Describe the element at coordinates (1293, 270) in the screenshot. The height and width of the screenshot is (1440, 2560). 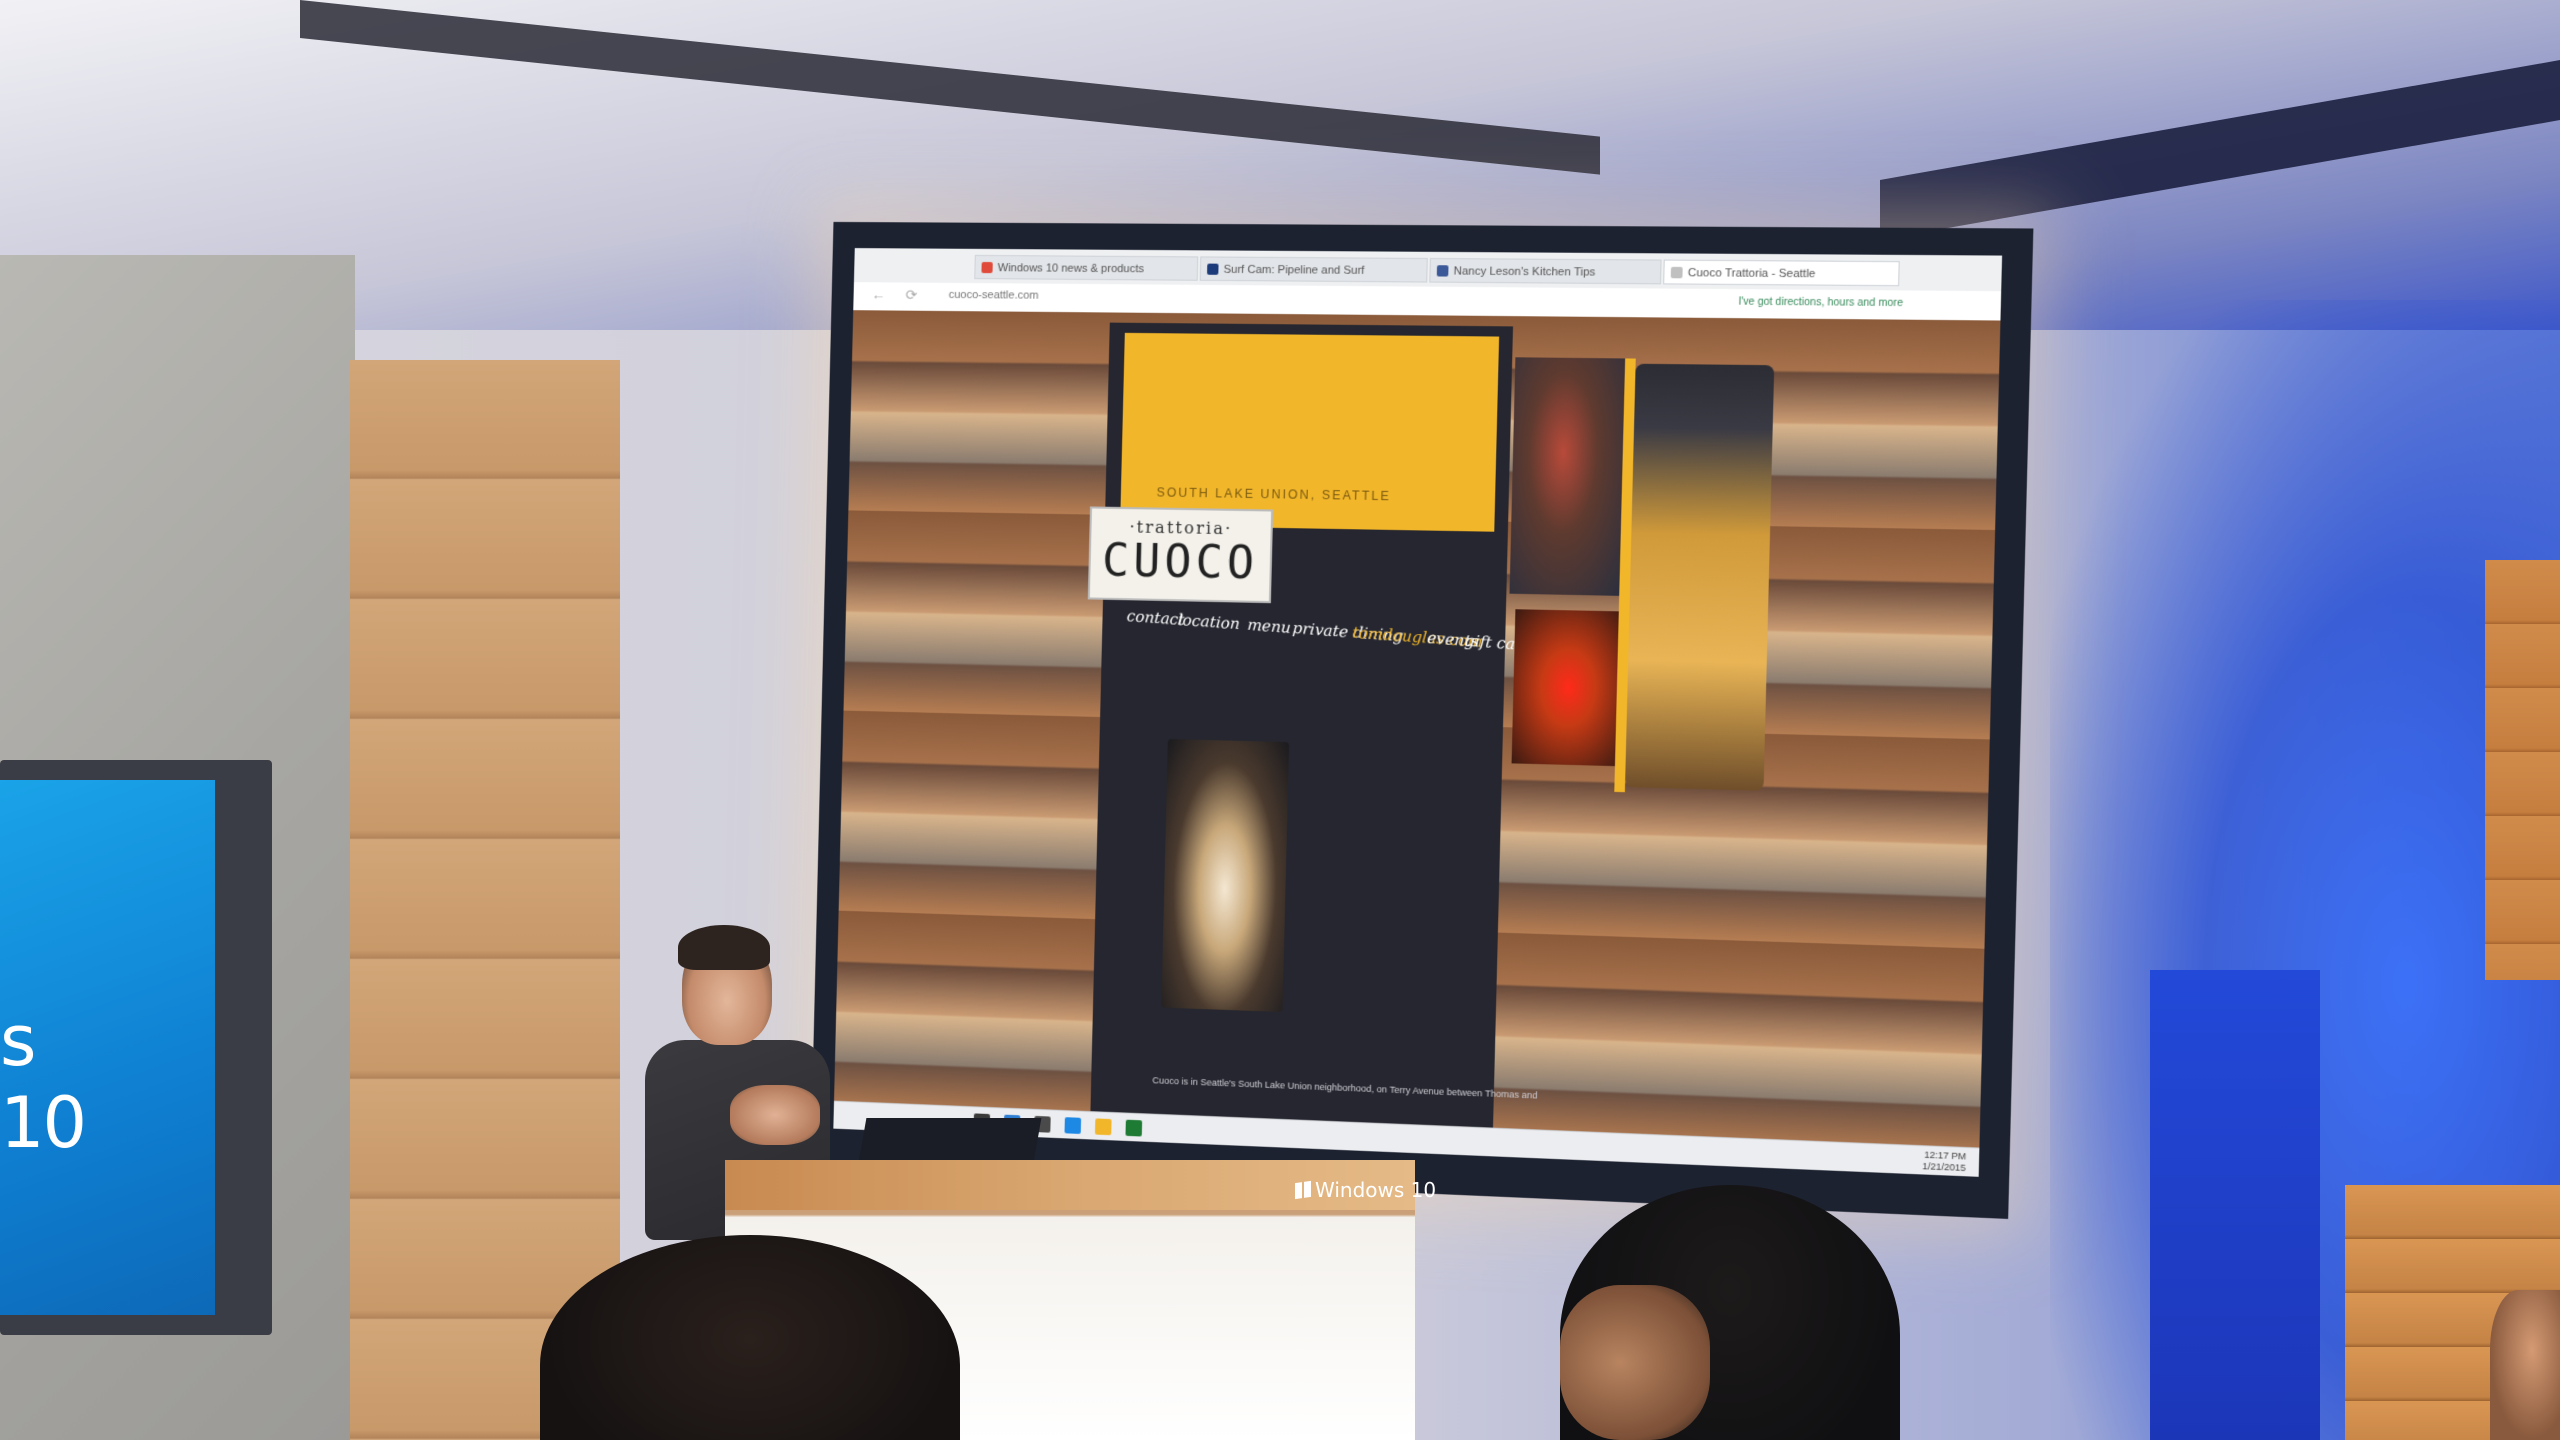
I see `tab-label: Surf Cam: Pipeline and Surf` at that location.